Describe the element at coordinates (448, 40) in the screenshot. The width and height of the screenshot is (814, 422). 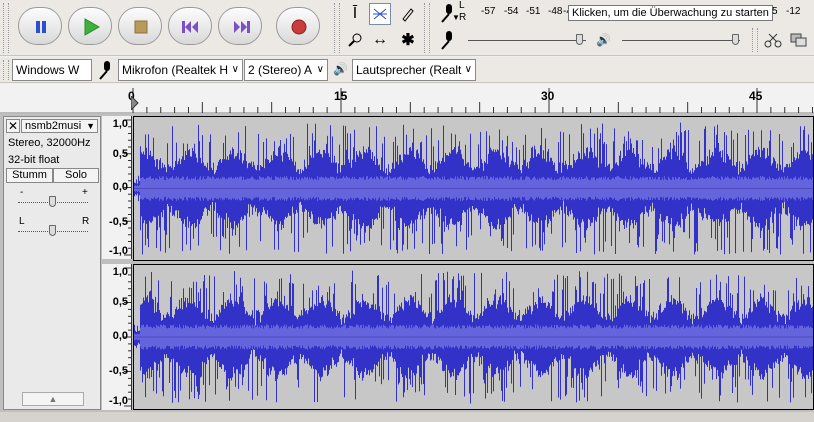
I see `input-volume-mic-icon` at that location.